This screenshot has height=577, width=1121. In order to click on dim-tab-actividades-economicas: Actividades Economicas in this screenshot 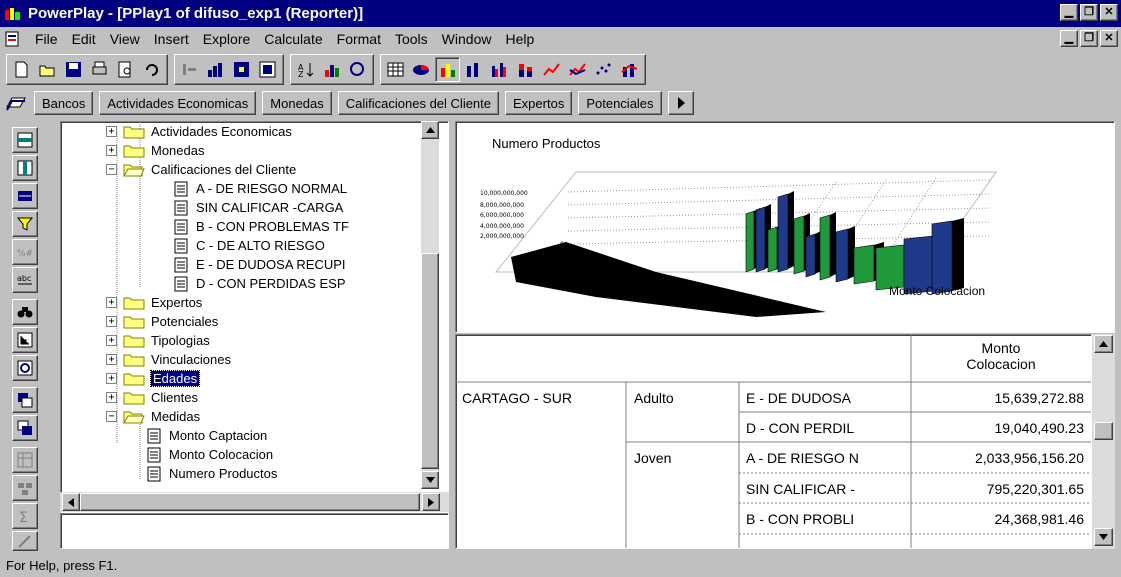, I will do `click(178, 103)`.